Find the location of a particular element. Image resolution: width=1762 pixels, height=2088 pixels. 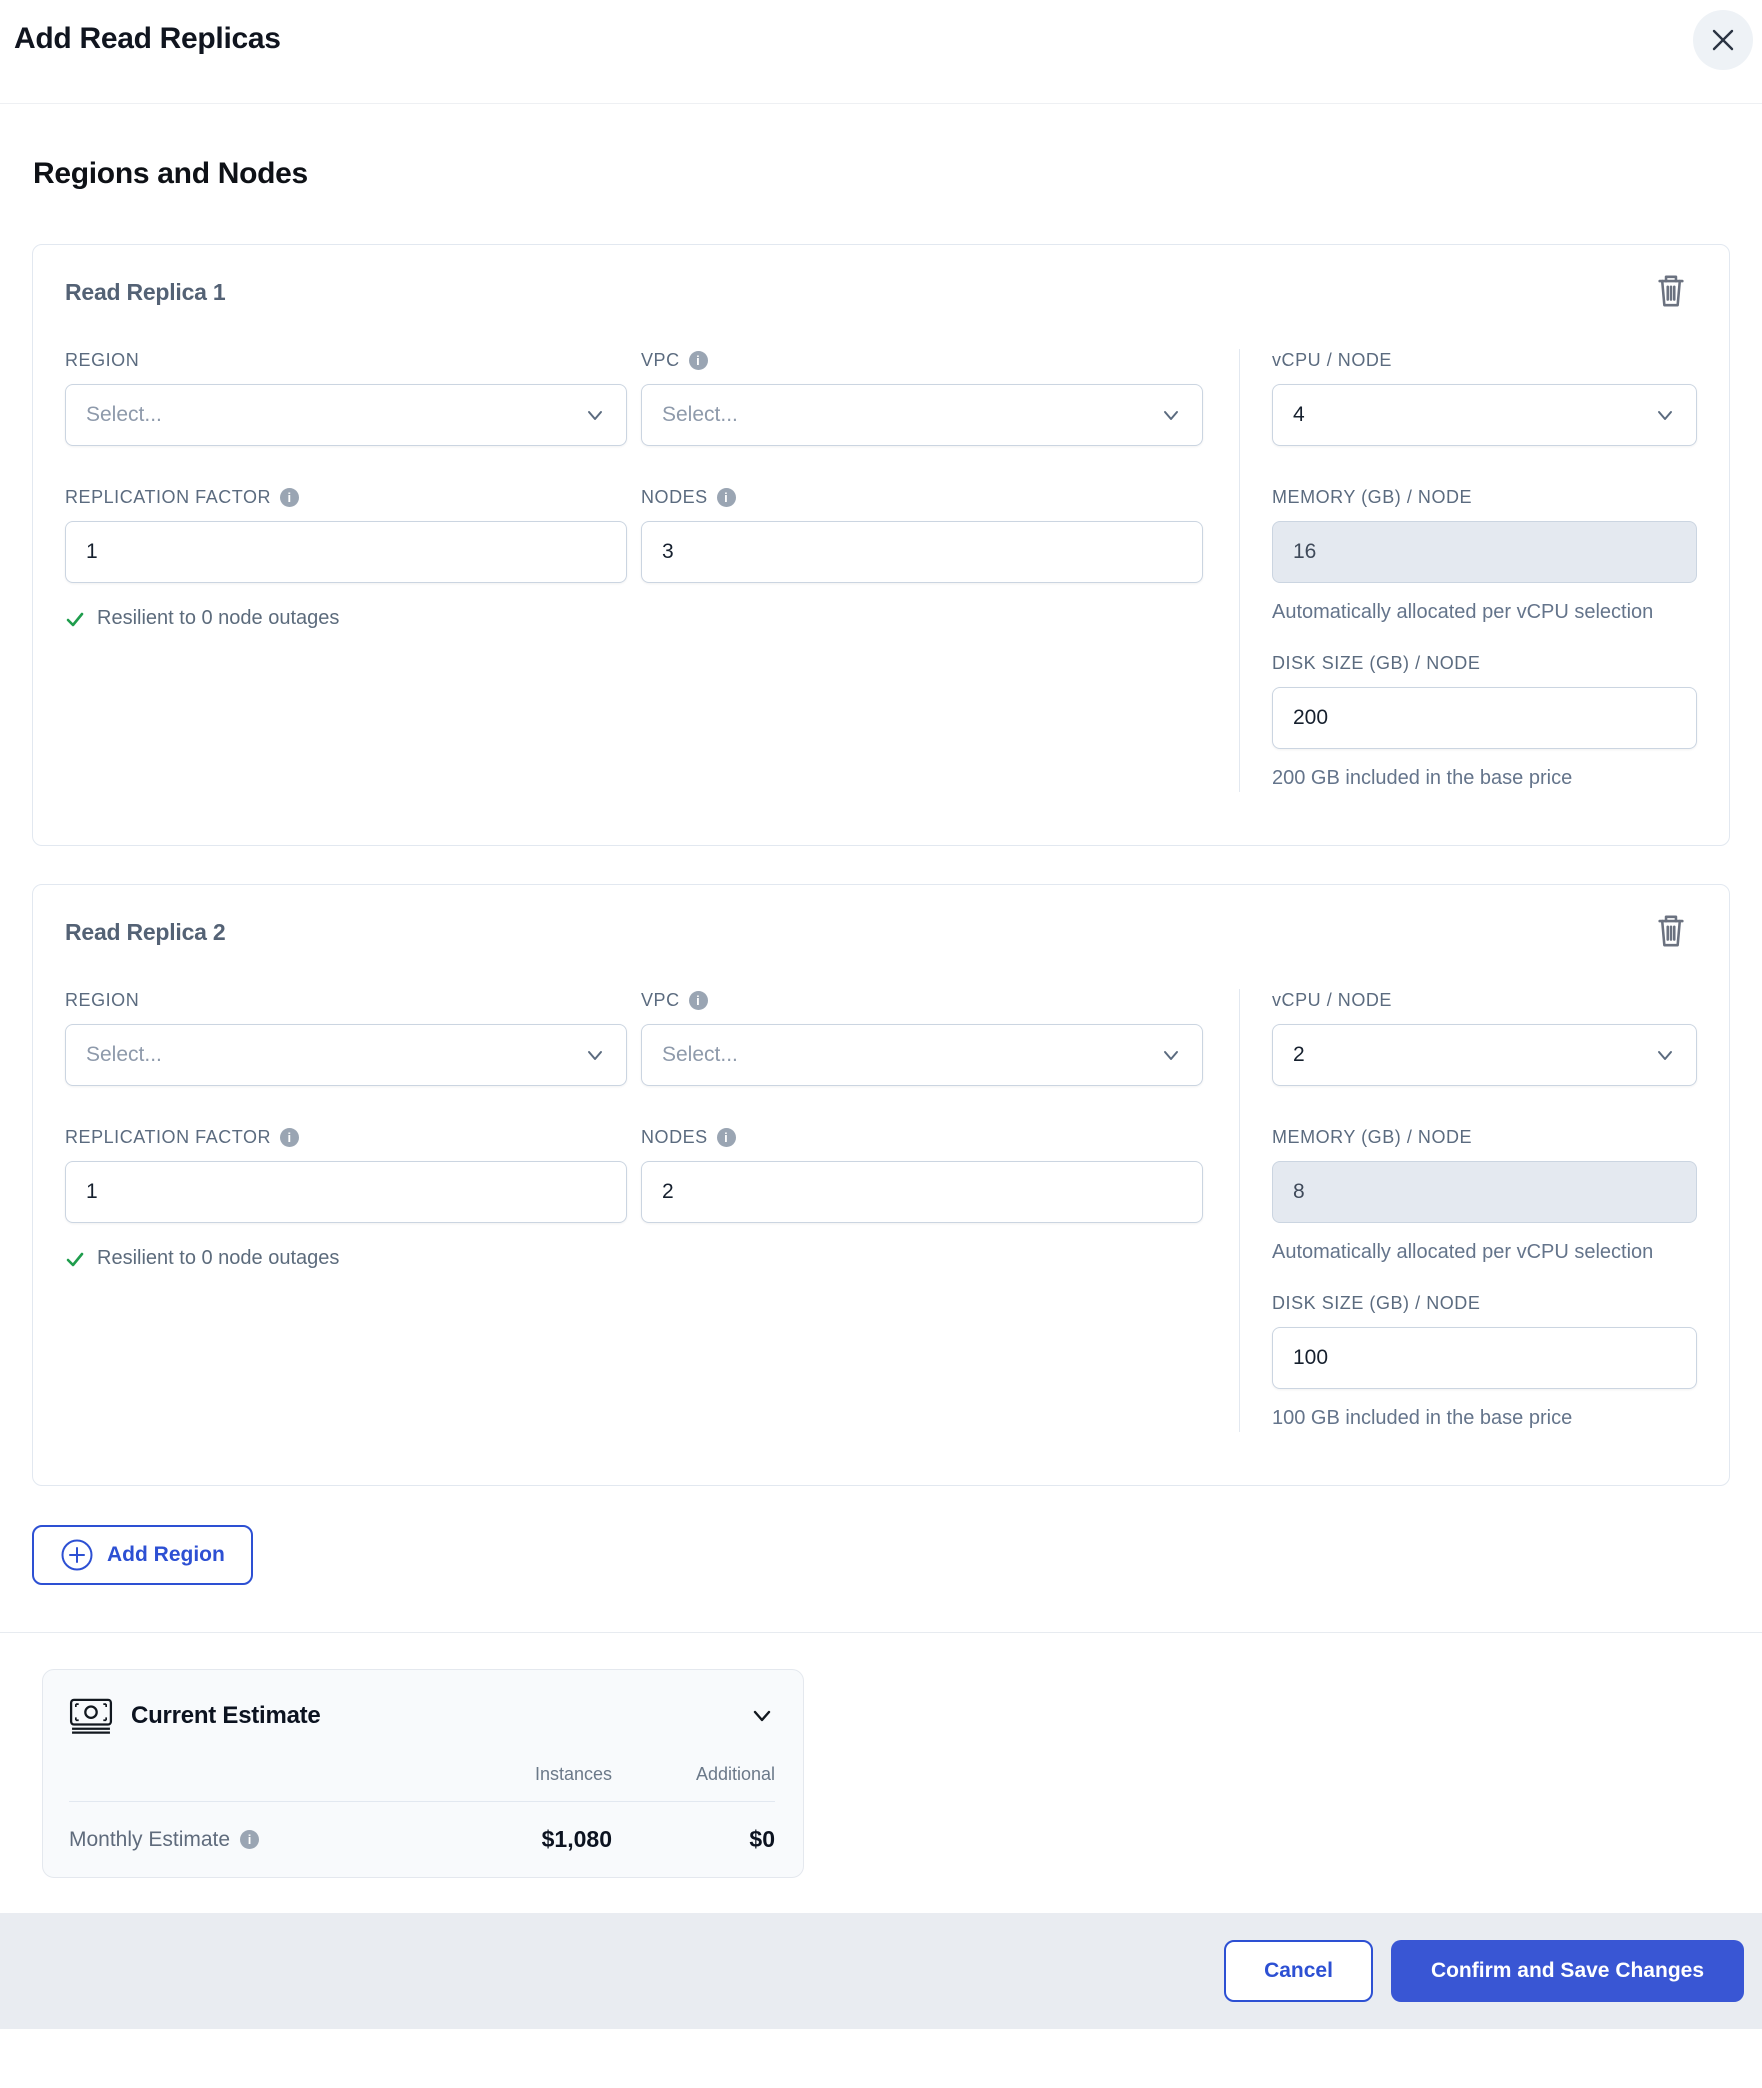

plus-circle-icon is located at coordinates (77, 1555).